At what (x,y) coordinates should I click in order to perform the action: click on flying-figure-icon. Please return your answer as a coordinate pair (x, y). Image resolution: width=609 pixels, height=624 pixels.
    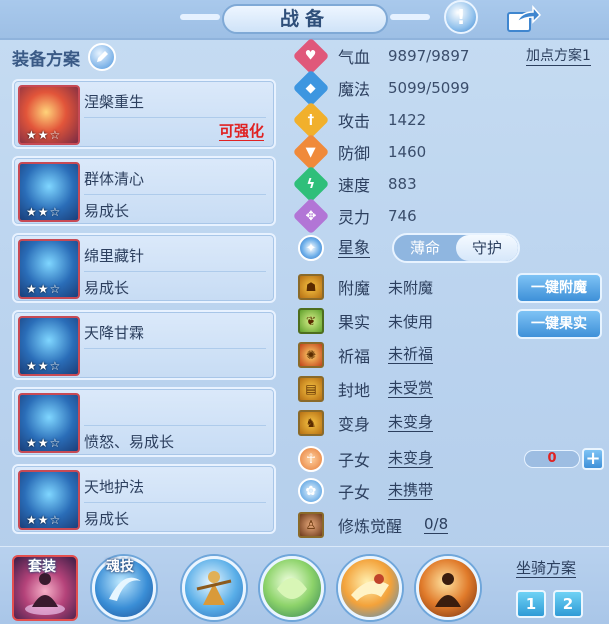
    Looking at the image, I should click on (370, 587).